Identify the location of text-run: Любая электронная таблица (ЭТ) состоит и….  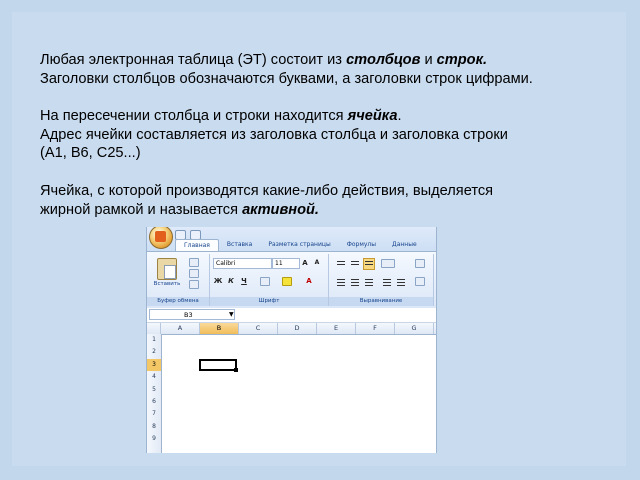
(193, 60).